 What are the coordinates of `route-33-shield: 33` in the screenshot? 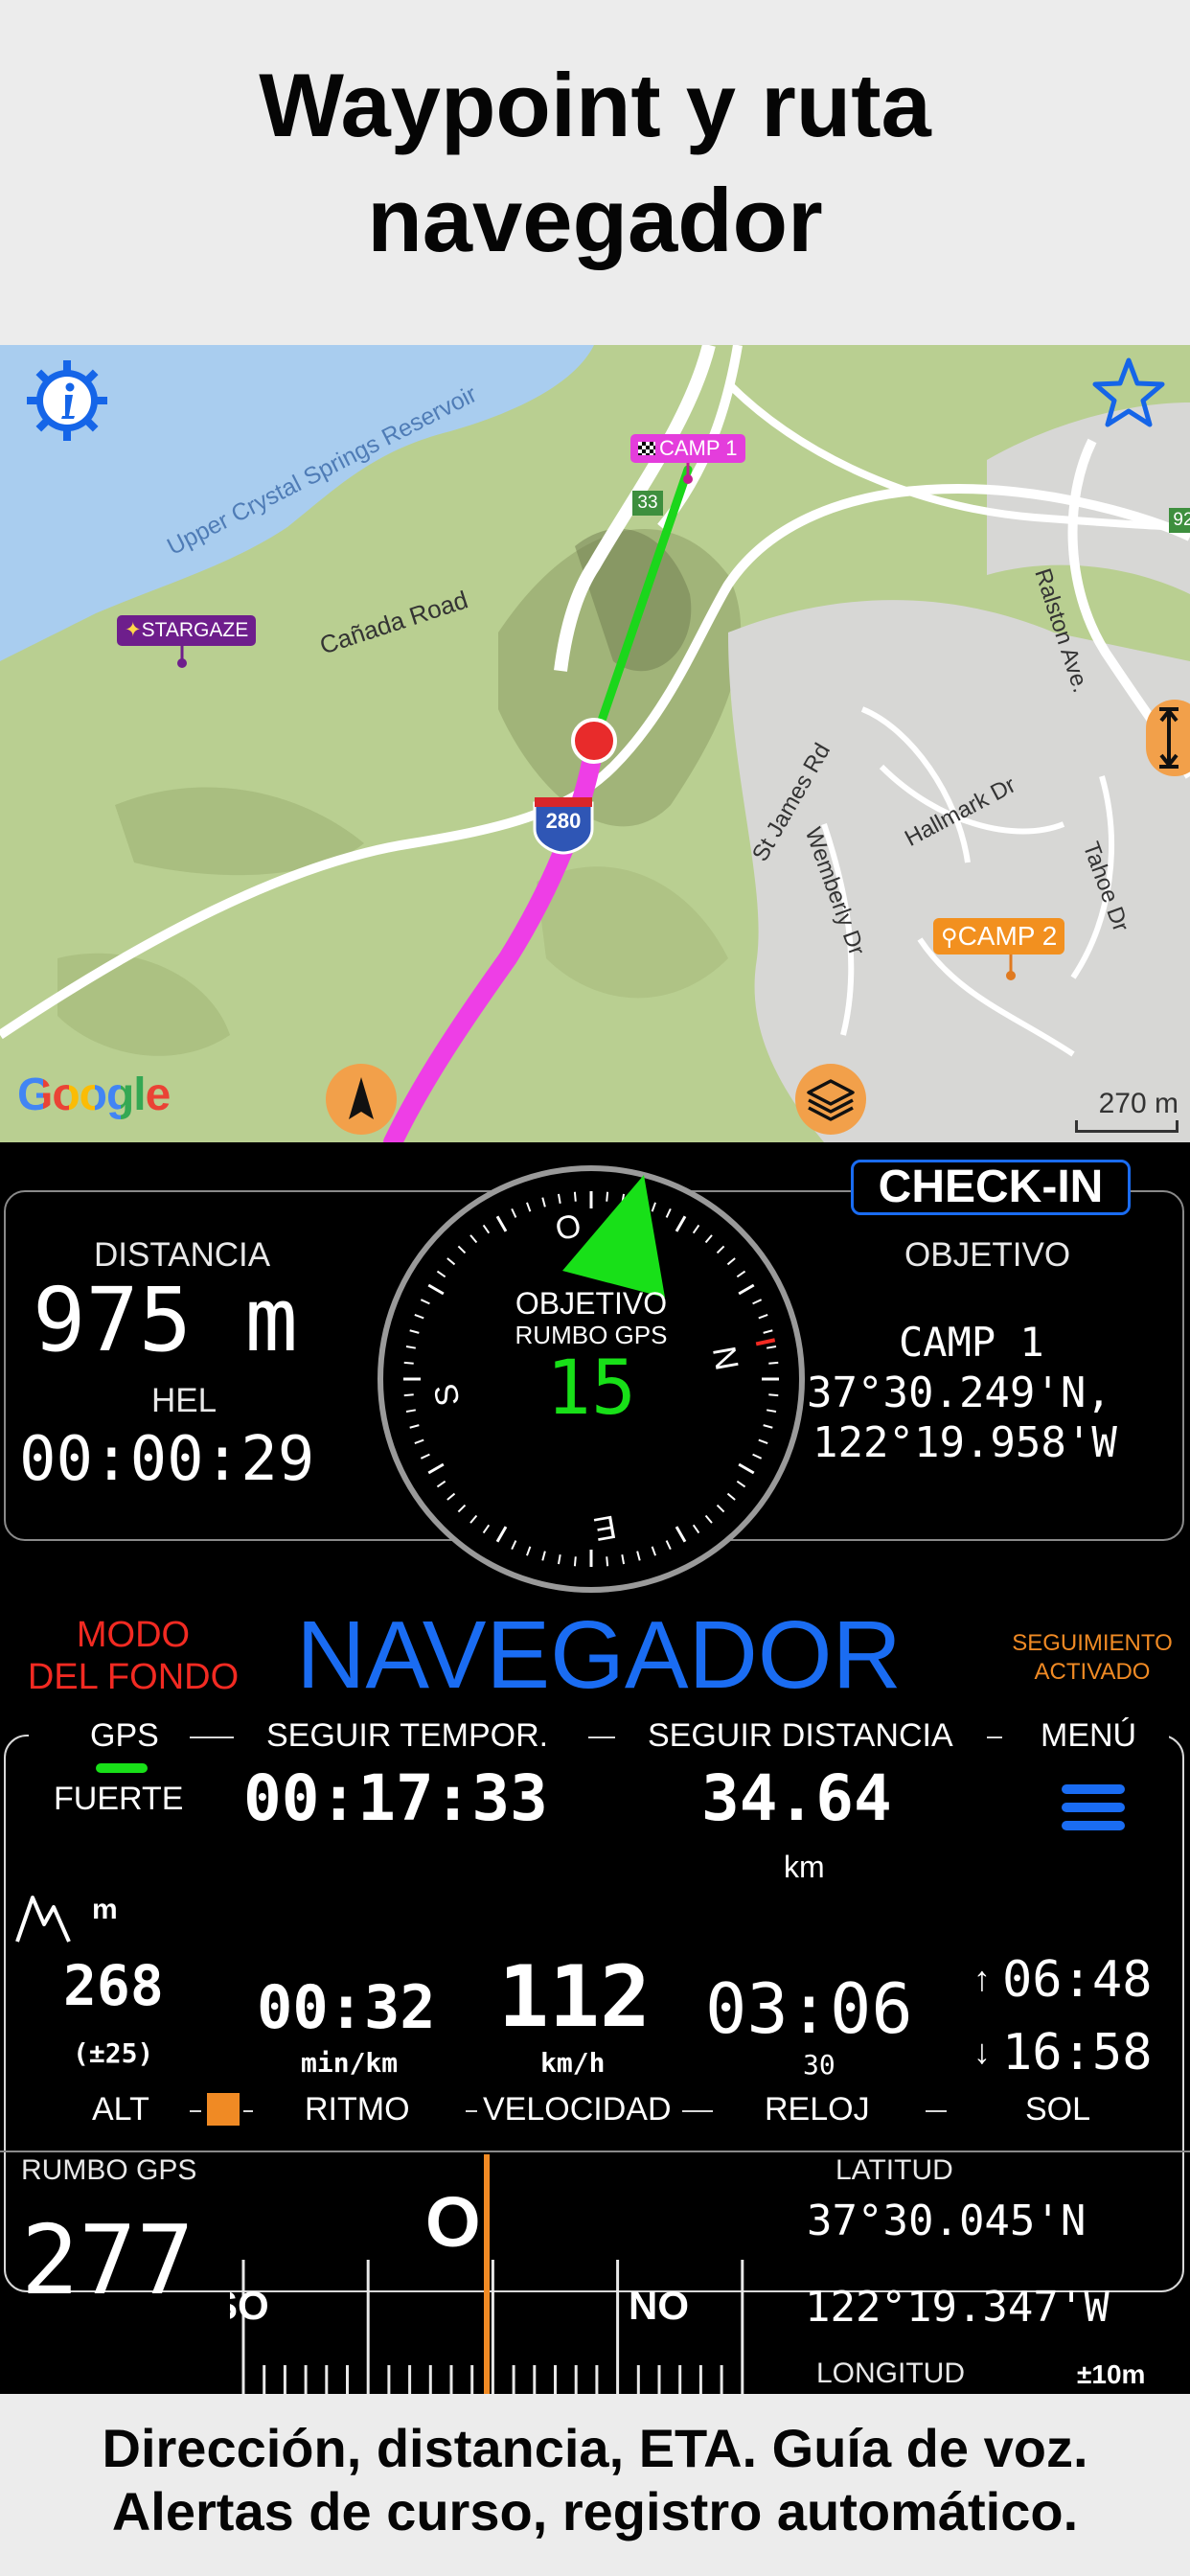 It's located at (648, 503).